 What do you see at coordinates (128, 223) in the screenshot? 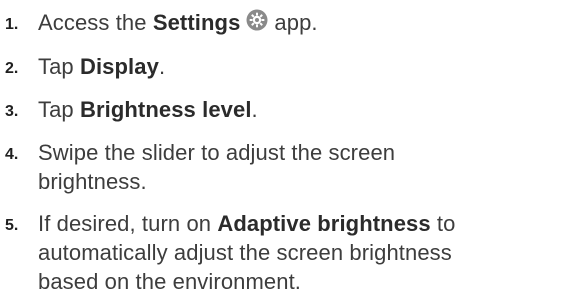
I see `step-text-before: If desired, turn on` at bounding box center [128, 223].